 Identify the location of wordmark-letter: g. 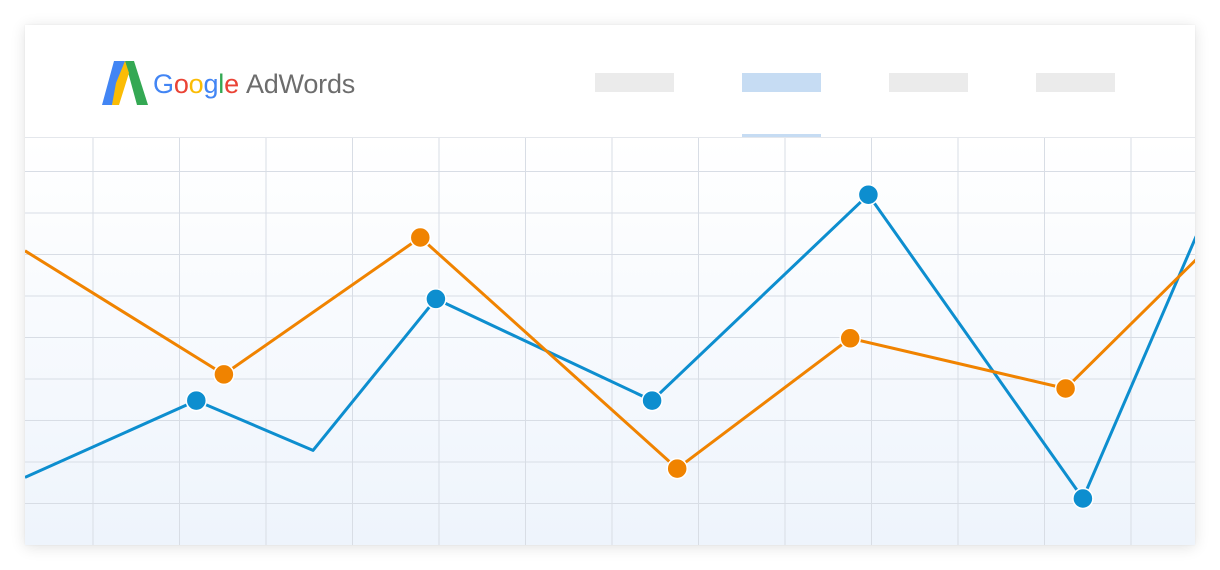
(211, 83).